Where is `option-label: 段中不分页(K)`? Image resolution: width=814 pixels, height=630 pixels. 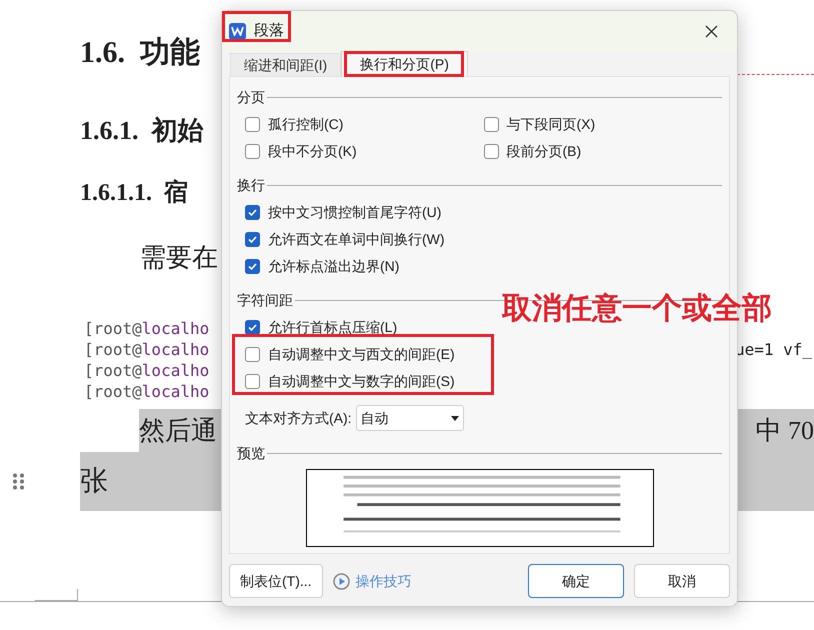 option-label: 段中不分页(K) is located at coordinates (312, 151).